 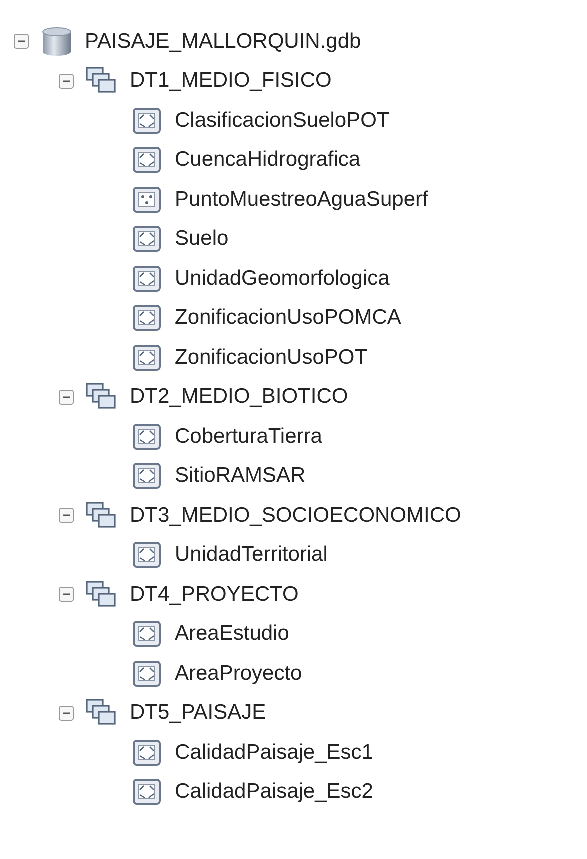 I want to click on tree-item-label: ZonificacionUsoPOT, so click(x=271, y=358).